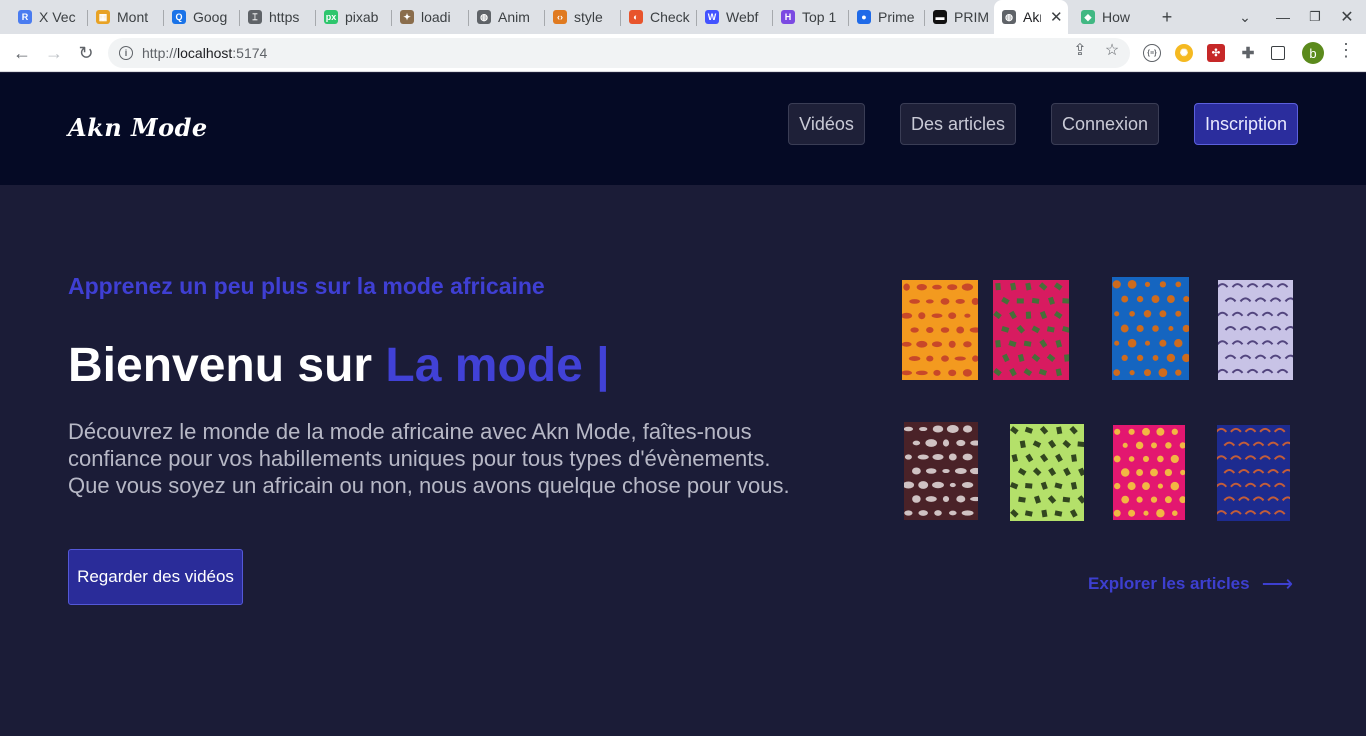 This screenshot has width=1366, height=736. I want to click on tab-favicon-icon: ▦, so click(103, 17).